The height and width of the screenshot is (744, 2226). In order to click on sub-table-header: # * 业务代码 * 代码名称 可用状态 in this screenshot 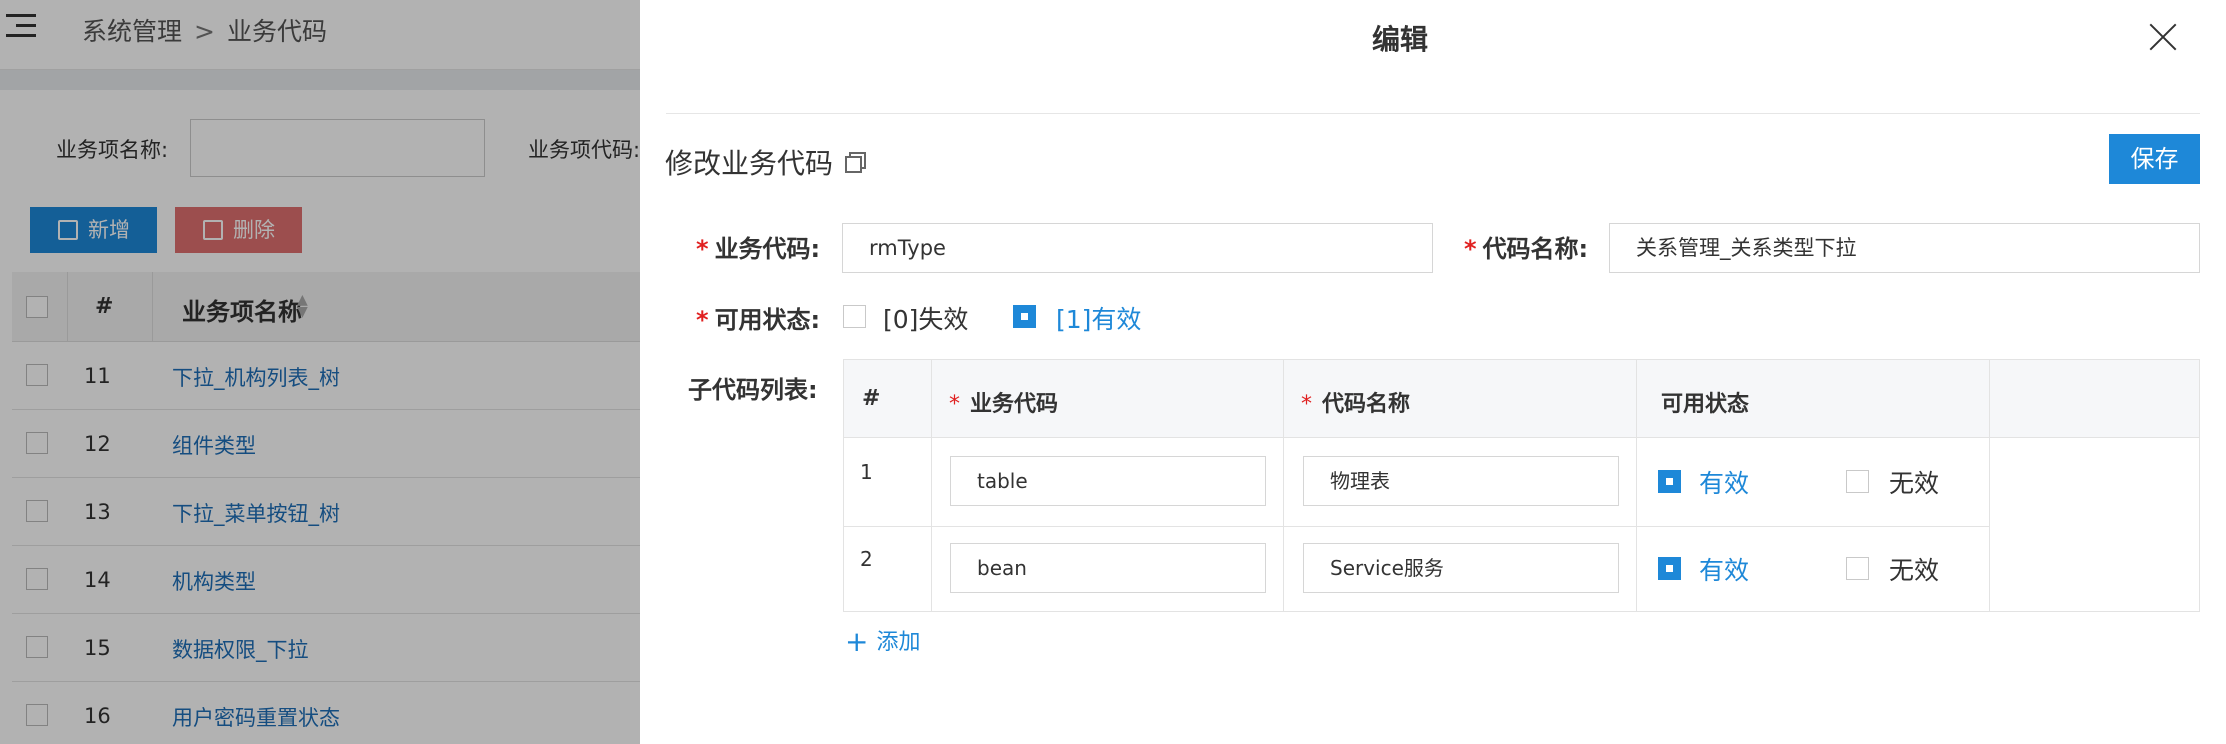, I will do `click(1521, 399)`.